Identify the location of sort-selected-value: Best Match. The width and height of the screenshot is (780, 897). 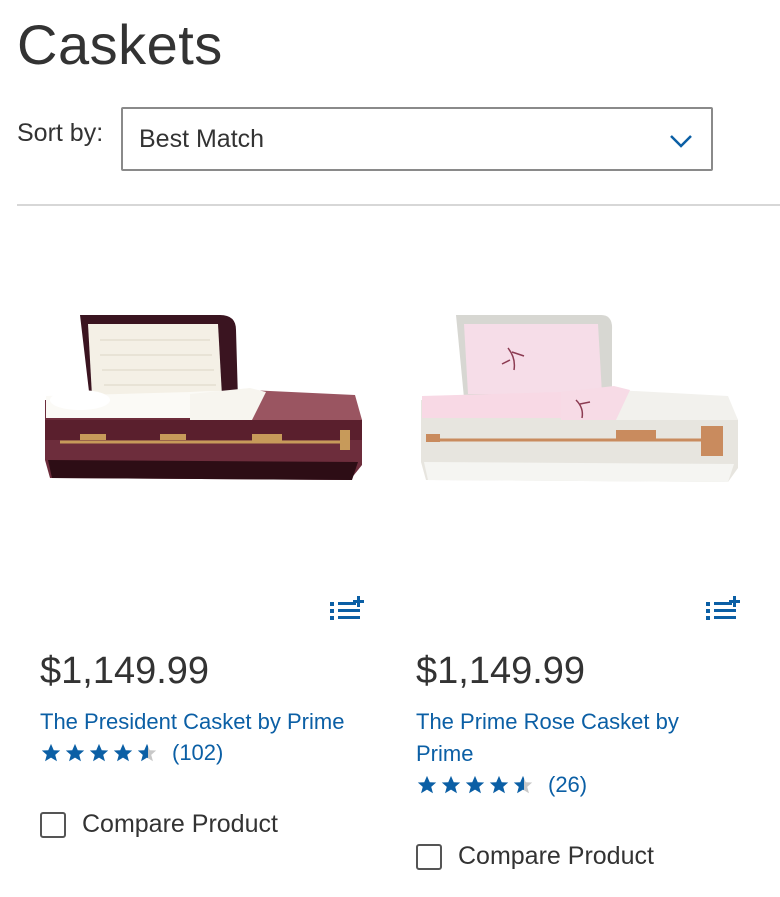
(202, 138).